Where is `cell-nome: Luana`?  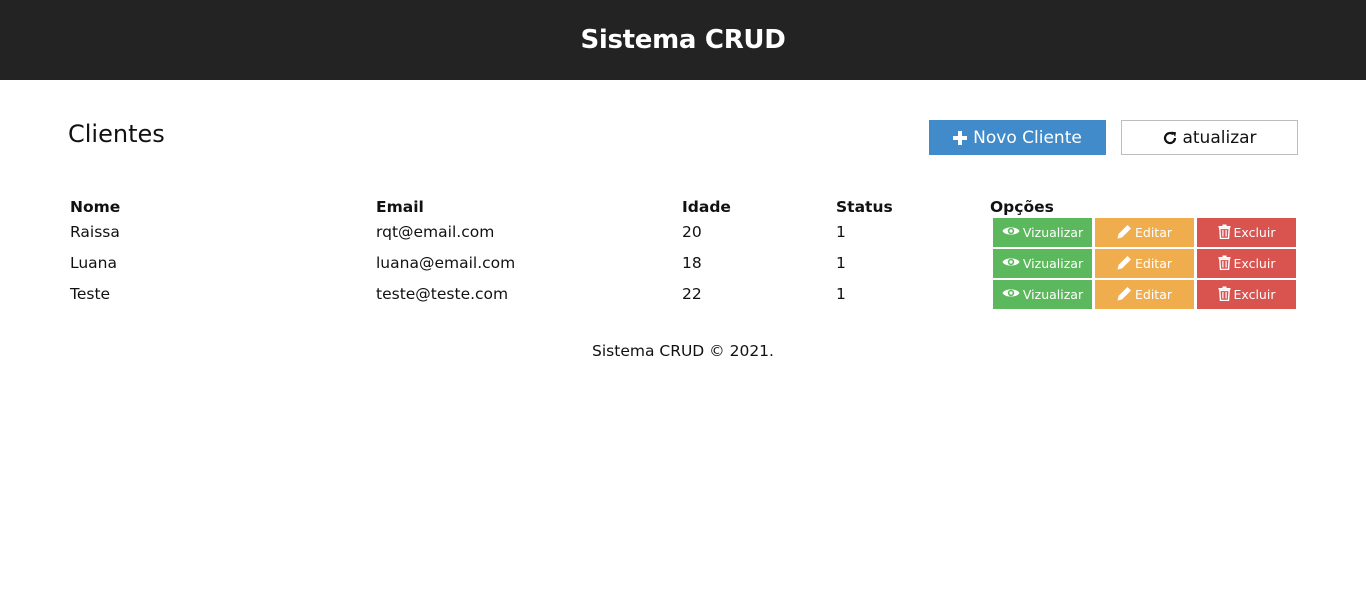
cell-nome: Luana is located at coordinates (94, 263).